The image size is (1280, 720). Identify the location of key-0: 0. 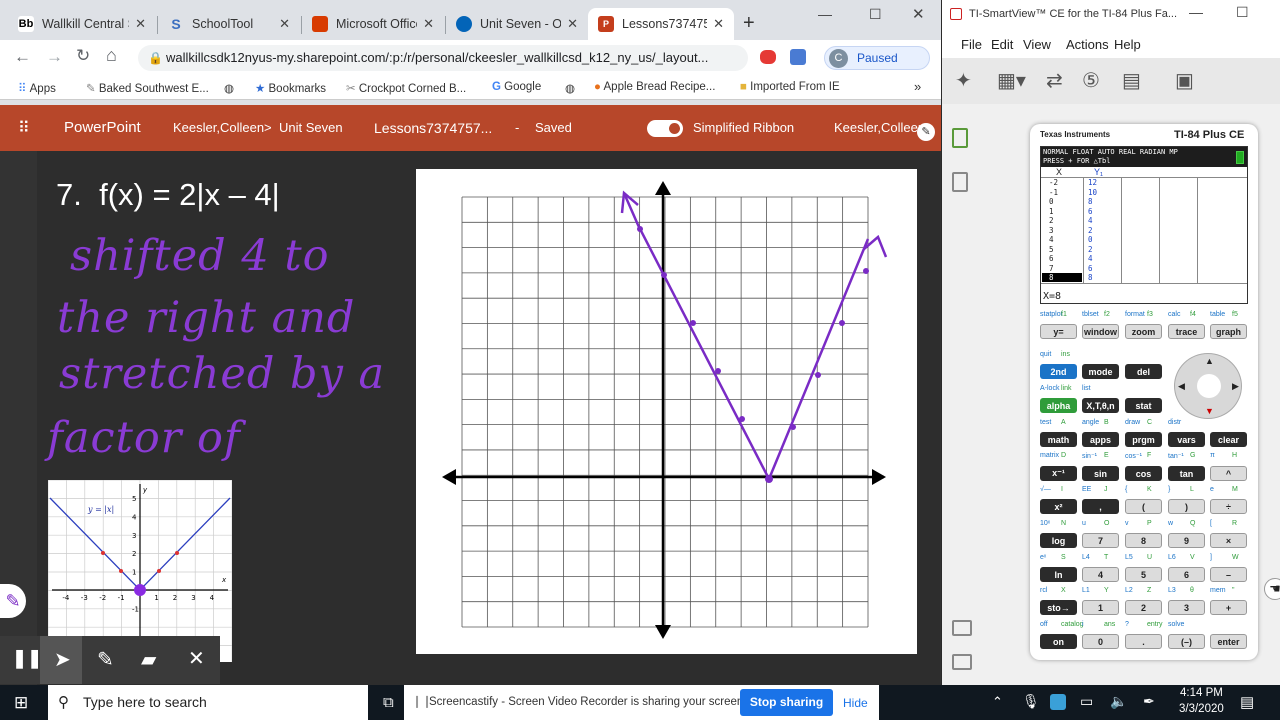
(1100, 641).